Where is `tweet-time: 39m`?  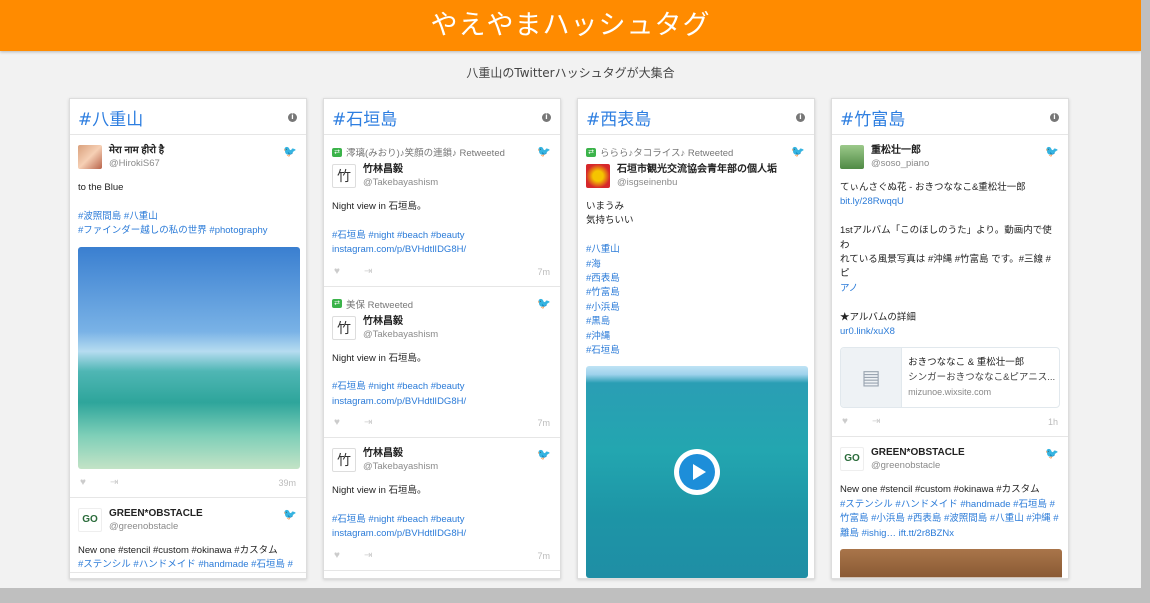
tweet-time: 39m is located at coordinates (287, 483).